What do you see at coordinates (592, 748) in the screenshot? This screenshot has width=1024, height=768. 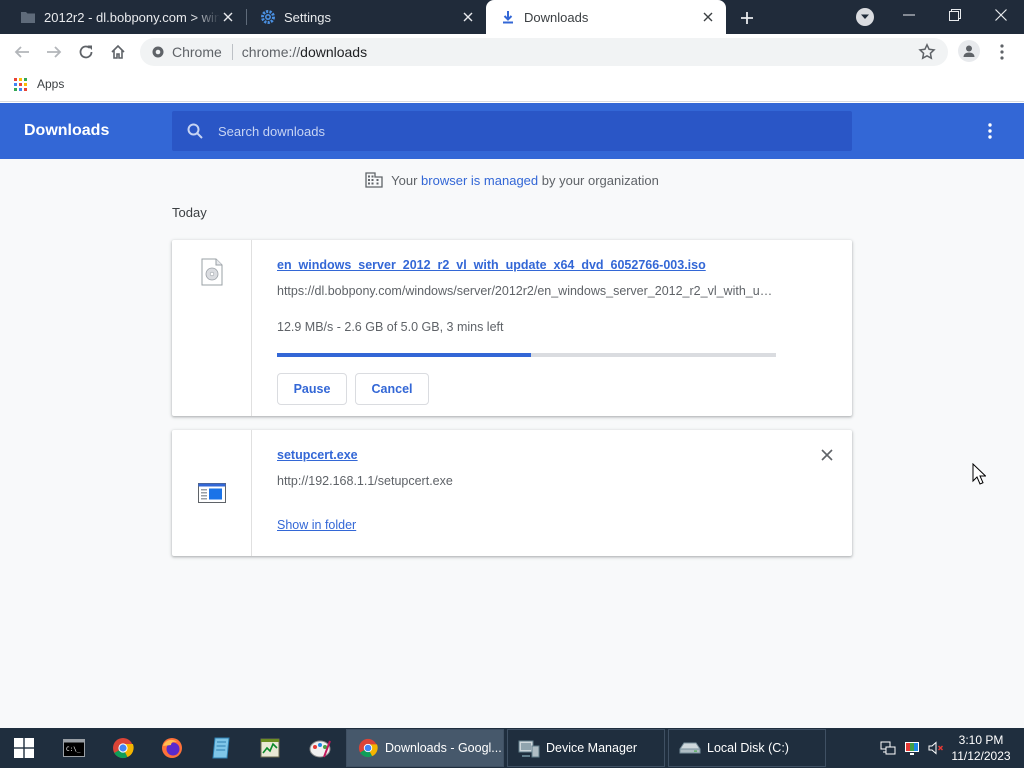 I see `task-label: Device Manager` at bounding box center [592, 748].